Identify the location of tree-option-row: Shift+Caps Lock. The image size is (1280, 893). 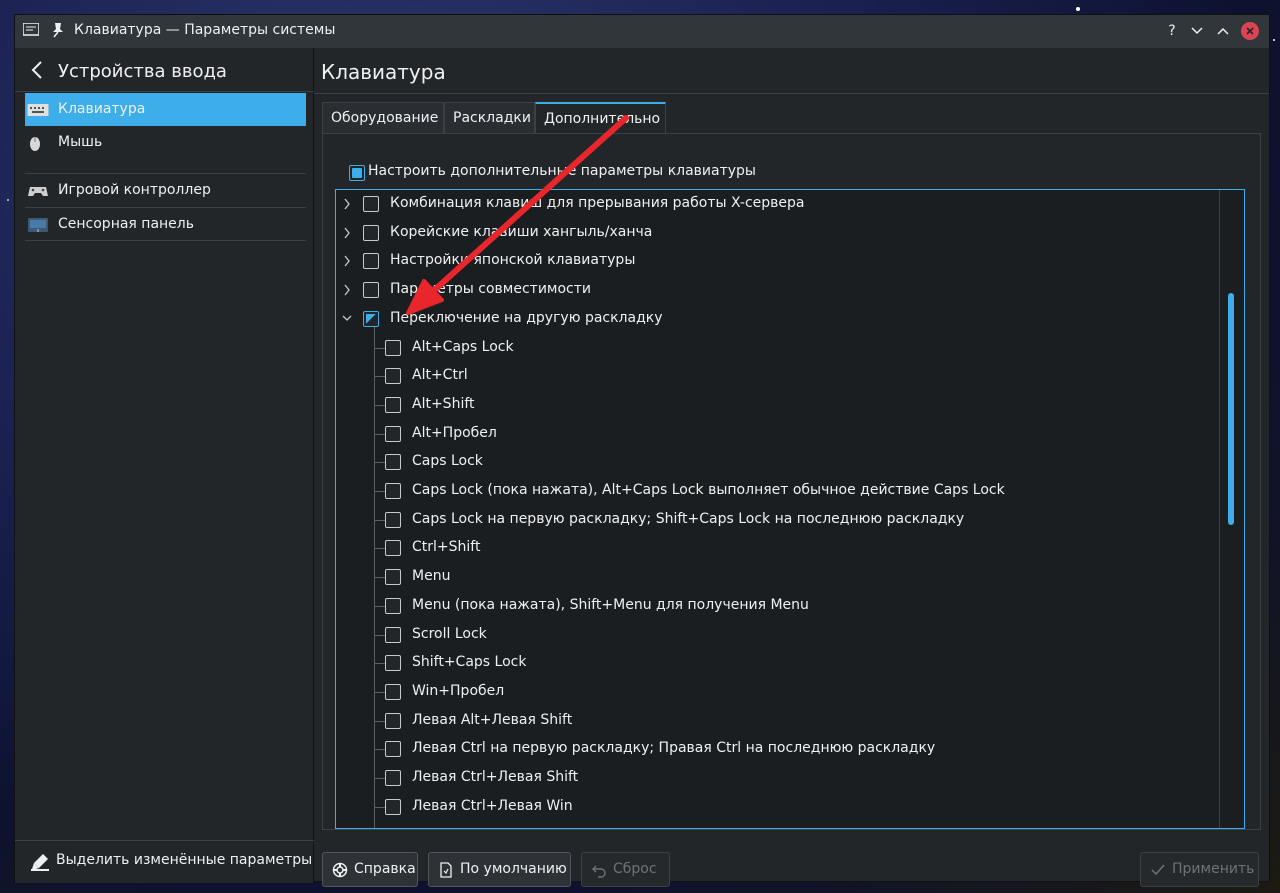
(776, 663).